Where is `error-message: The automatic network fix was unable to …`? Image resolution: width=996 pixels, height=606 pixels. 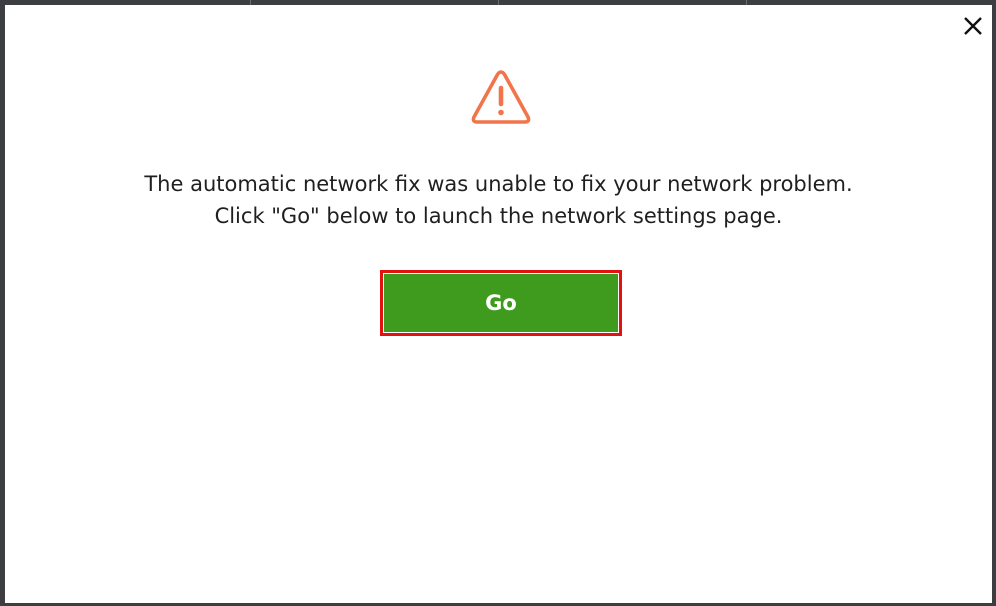 error-message: The automatic network fix was unable to … is located at coordinates (498, 200).